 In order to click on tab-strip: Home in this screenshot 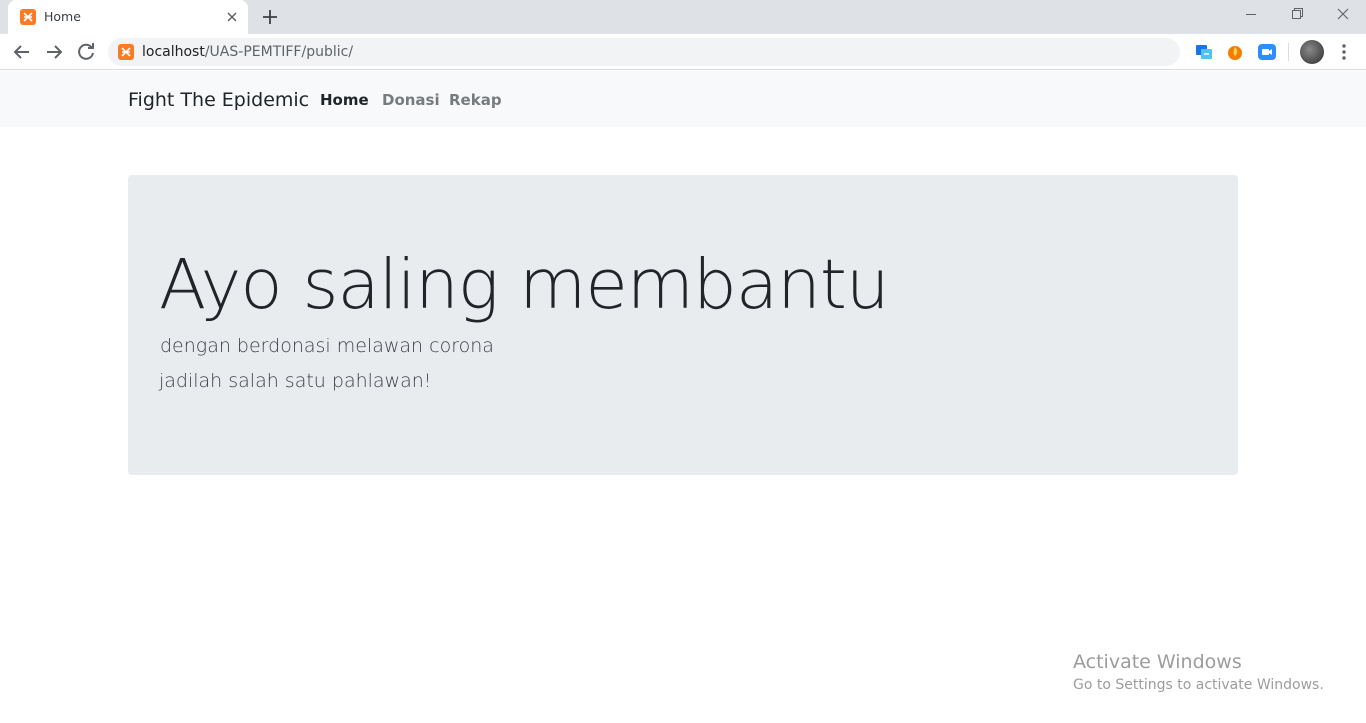, I will do `click(683, 17)`.